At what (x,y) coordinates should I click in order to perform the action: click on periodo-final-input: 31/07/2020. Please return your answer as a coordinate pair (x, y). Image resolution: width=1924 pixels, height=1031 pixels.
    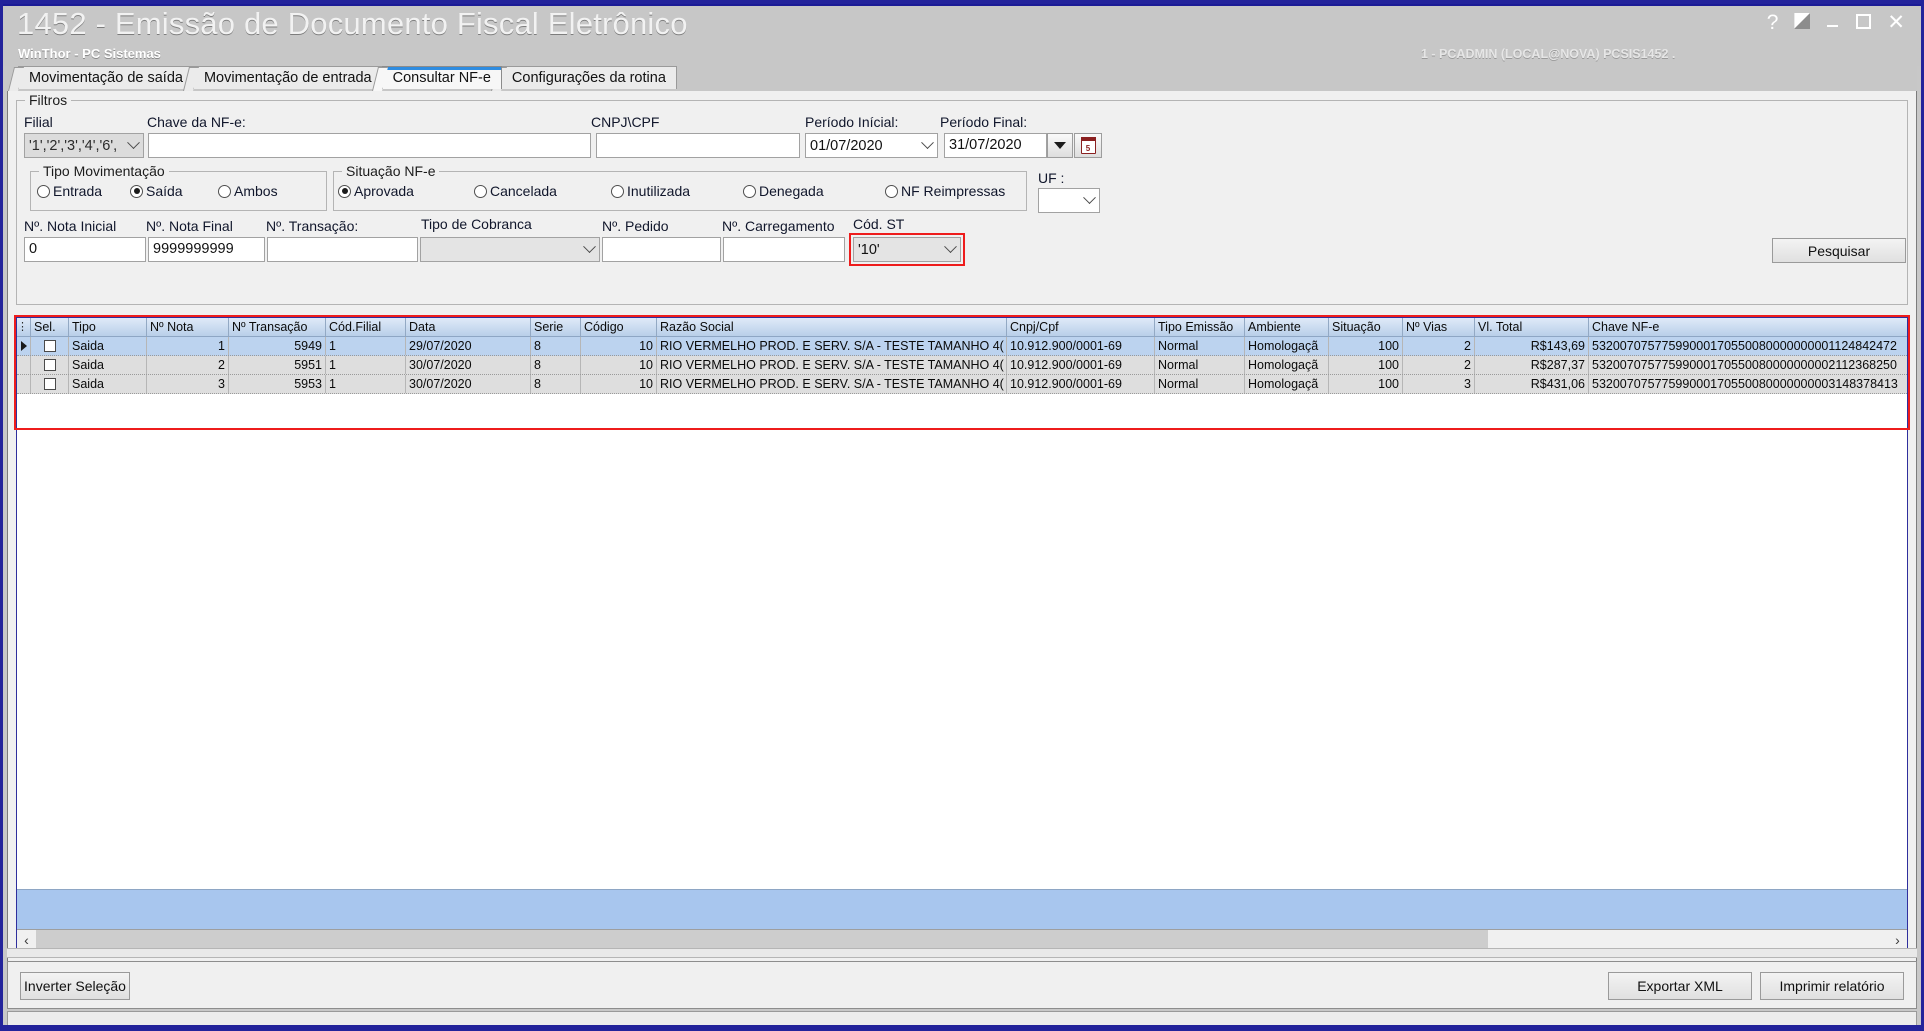
    Looking at the image, I should click on (995, 145).